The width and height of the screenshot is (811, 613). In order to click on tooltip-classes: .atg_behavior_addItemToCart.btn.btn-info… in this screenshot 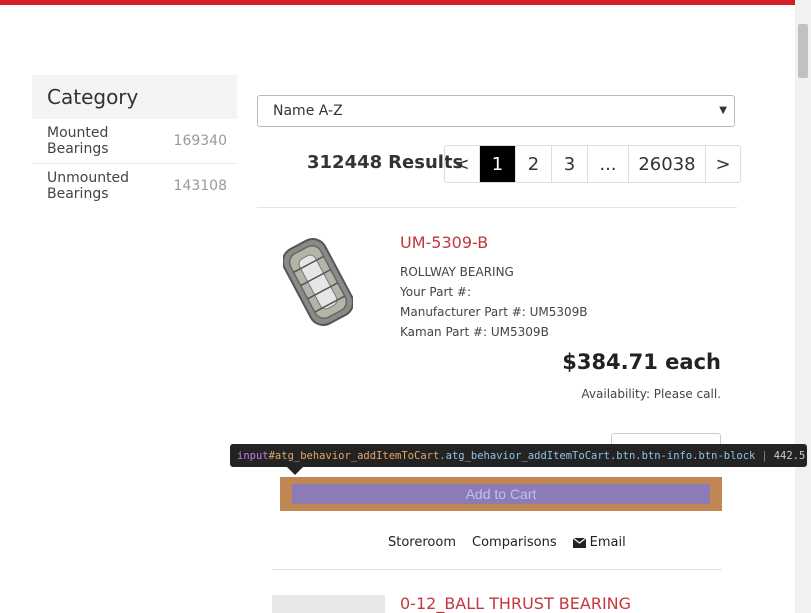, I will do `click(597, 455)`.